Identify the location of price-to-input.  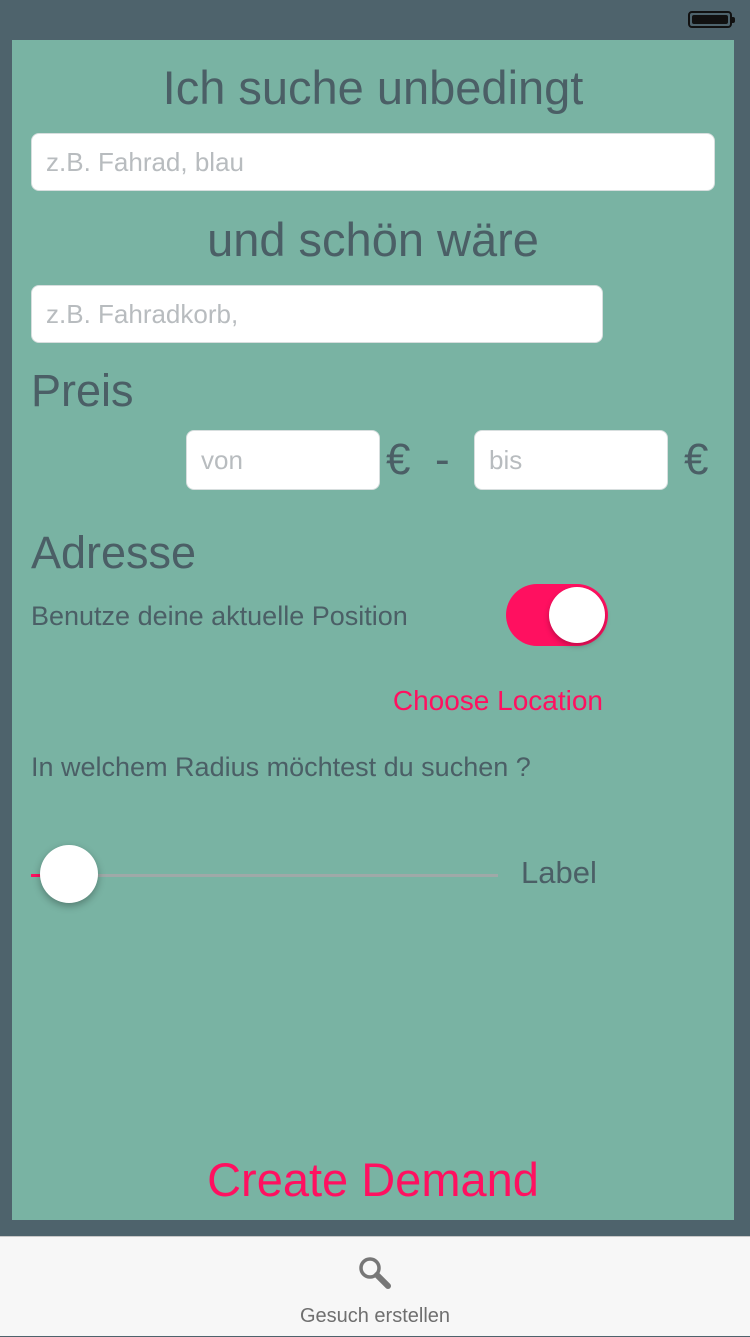
(571, 460).